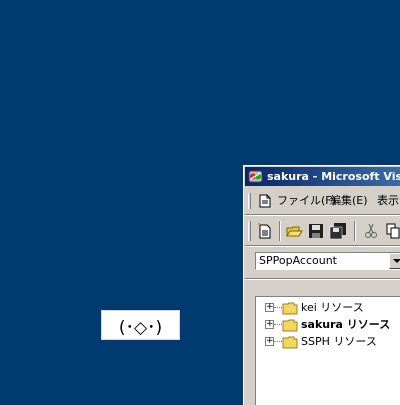 This screenshot has height=405, width=400. Describe the element at coordinates (333, 176) in the screenshot. I see `window-title: sakura - Microsoft Visual` at that location.